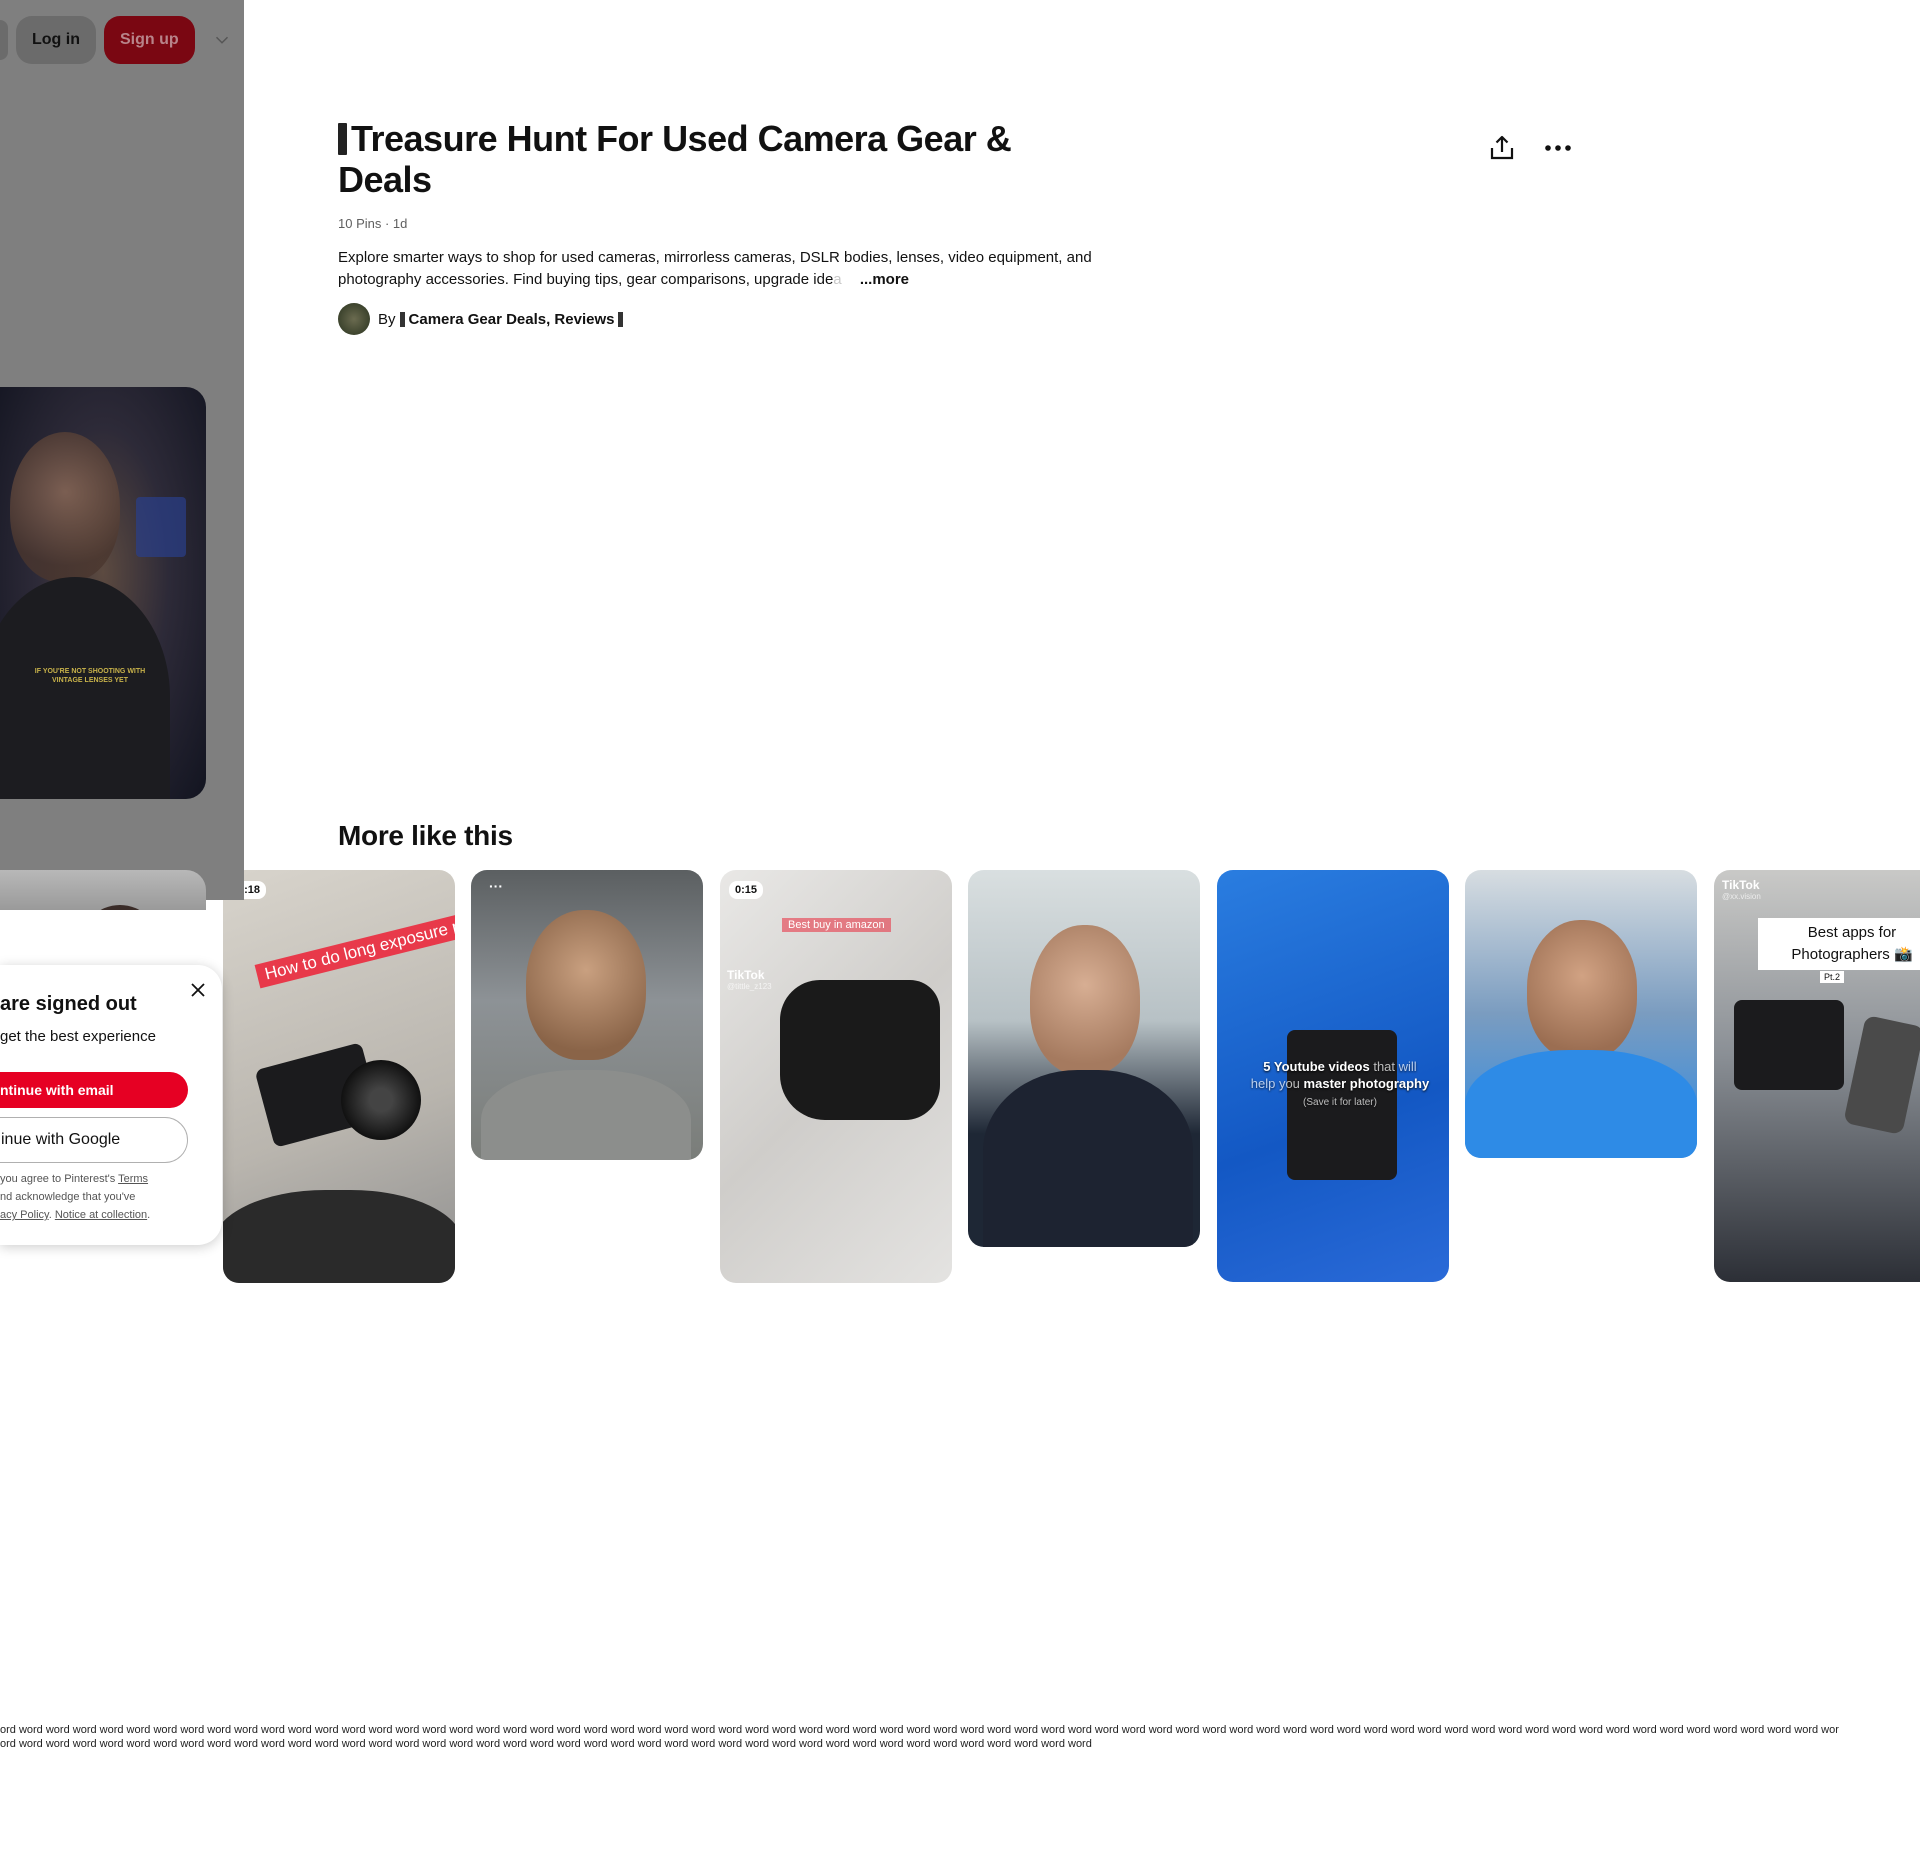 This screenshot has width=1920, height=1864. Describe the element at coordinates (1881, 1075) in the screenshot. I see `phone-image` at that location.